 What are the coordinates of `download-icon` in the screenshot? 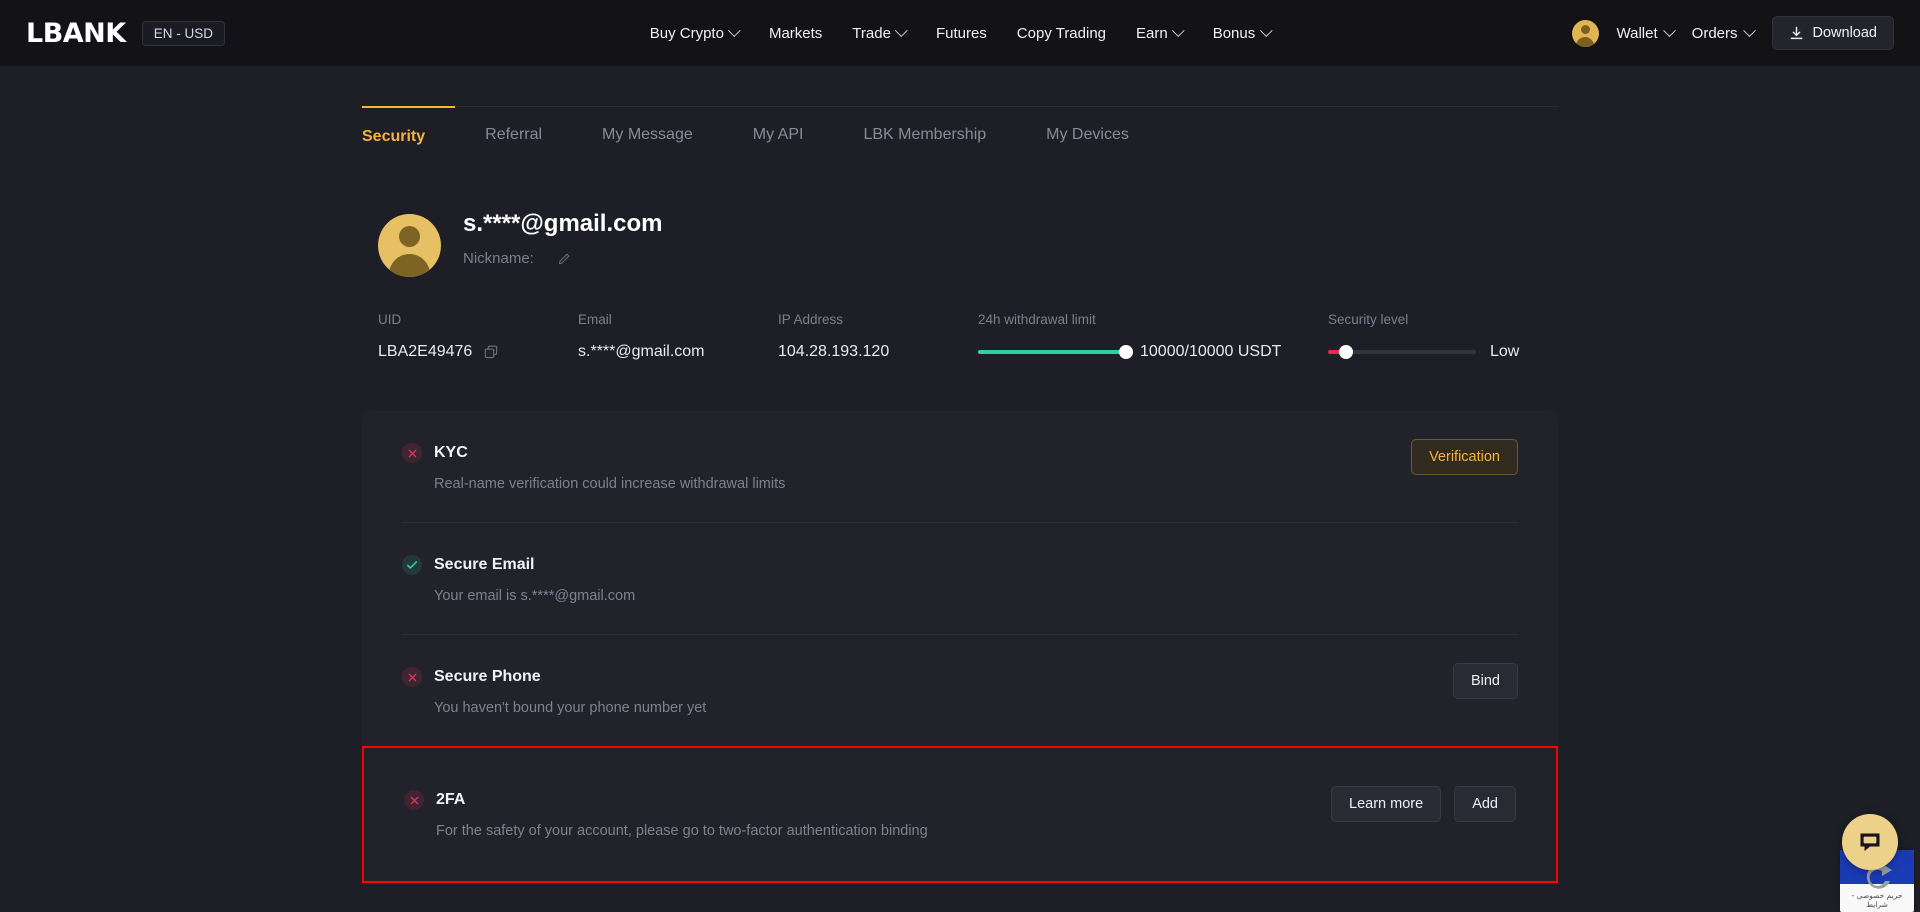 It's located at (1796, 32).